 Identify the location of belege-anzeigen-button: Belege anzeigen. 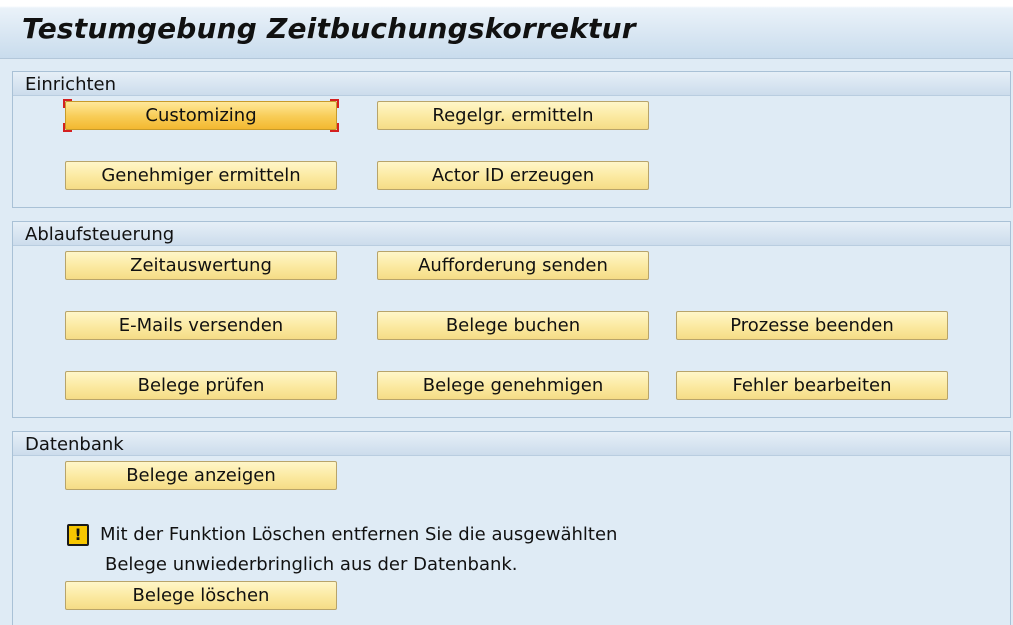
(201, 475).